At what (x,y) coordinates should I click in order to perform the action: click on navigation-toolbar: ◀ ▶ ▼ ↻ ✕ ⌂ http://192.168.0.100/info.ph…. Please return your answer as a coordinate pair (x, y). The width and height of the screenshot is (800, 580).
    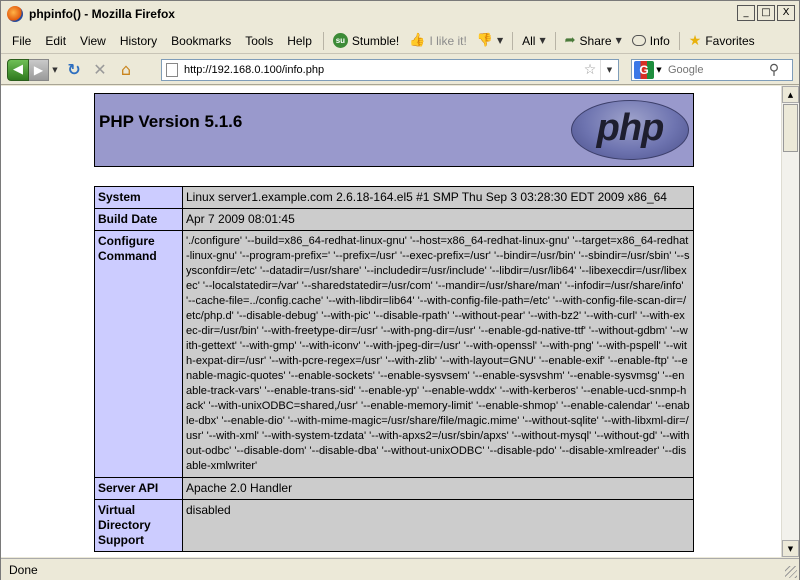
    Looking at the image, I should click on (400, 70).